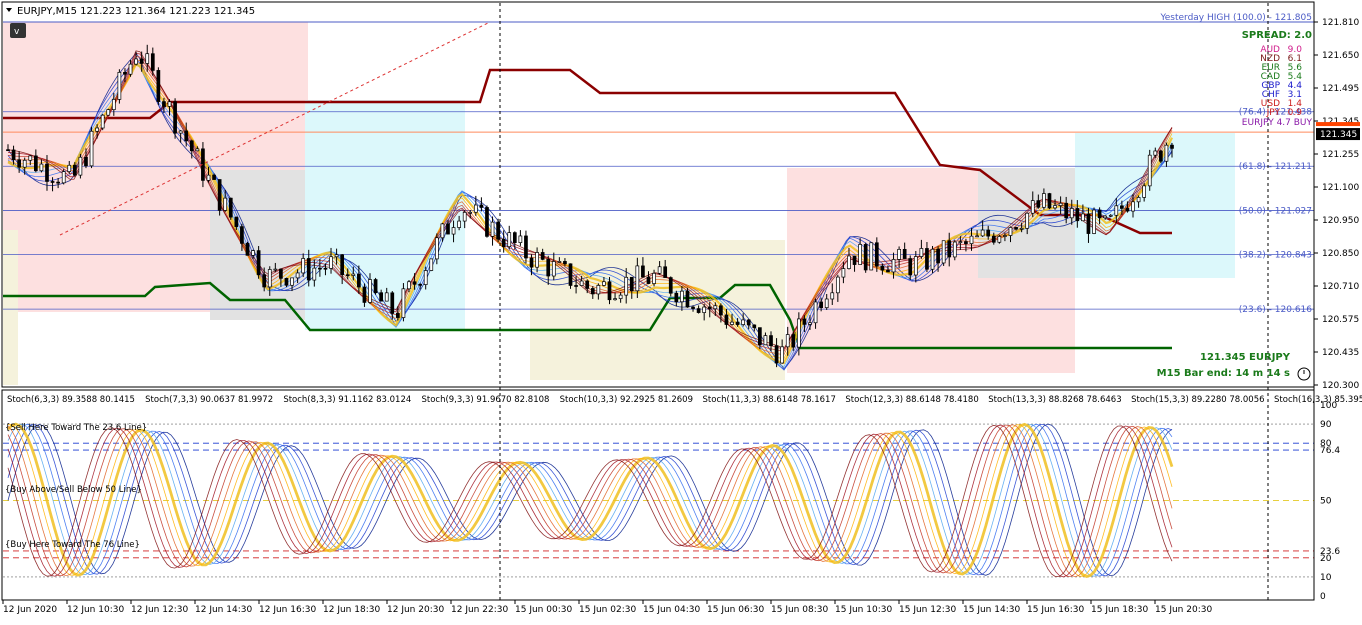 Image resolution: width=1362 pixels, height=625 pixels. Describe the element at coordinates (927, 610) in the screenshot. I see `time-tick-label: 15 Jun 12:30` at that location.